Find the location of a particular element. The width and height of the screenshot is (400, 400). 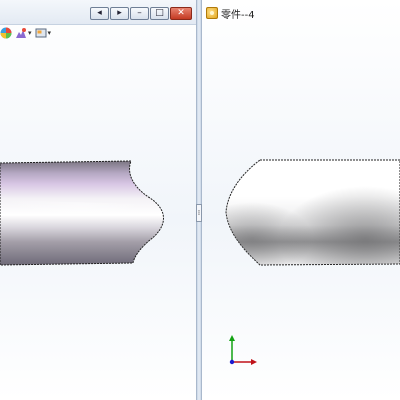

reference-triad is located at coordinates (243, 350).